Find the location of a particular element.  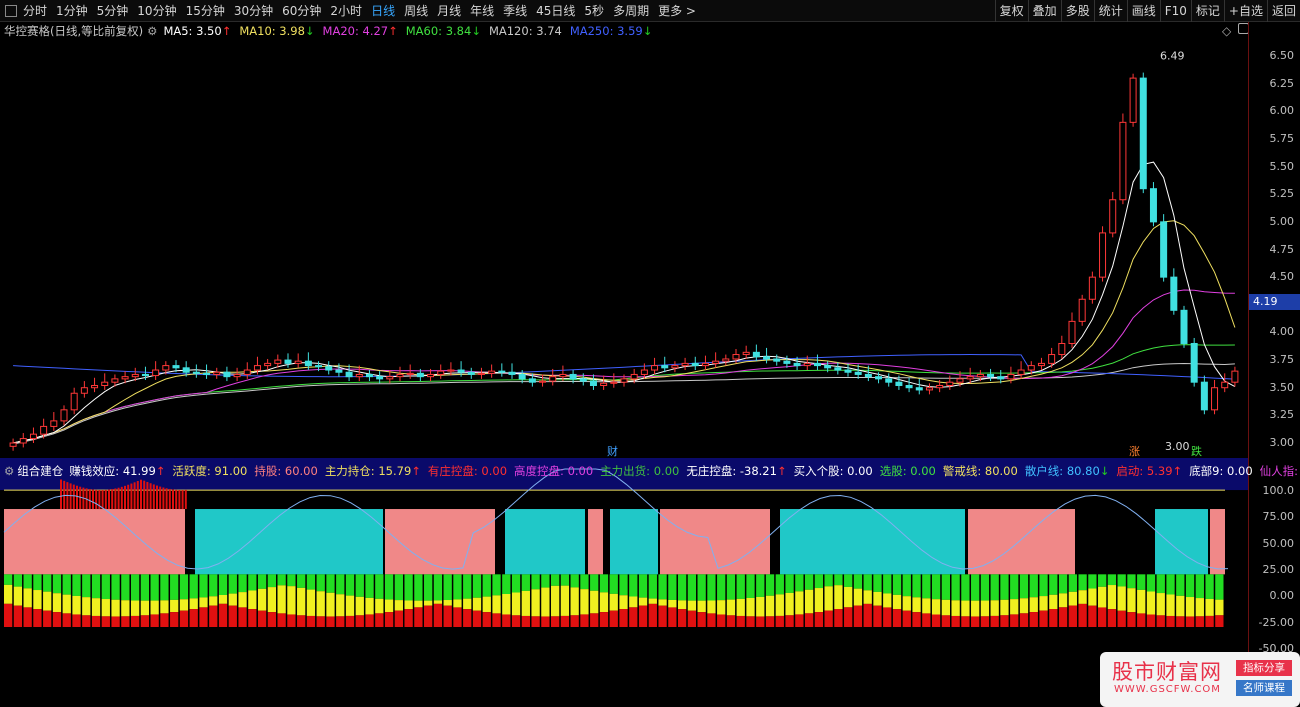

toolbar-button-2: 多股 is located at coordinates (1077, 11).